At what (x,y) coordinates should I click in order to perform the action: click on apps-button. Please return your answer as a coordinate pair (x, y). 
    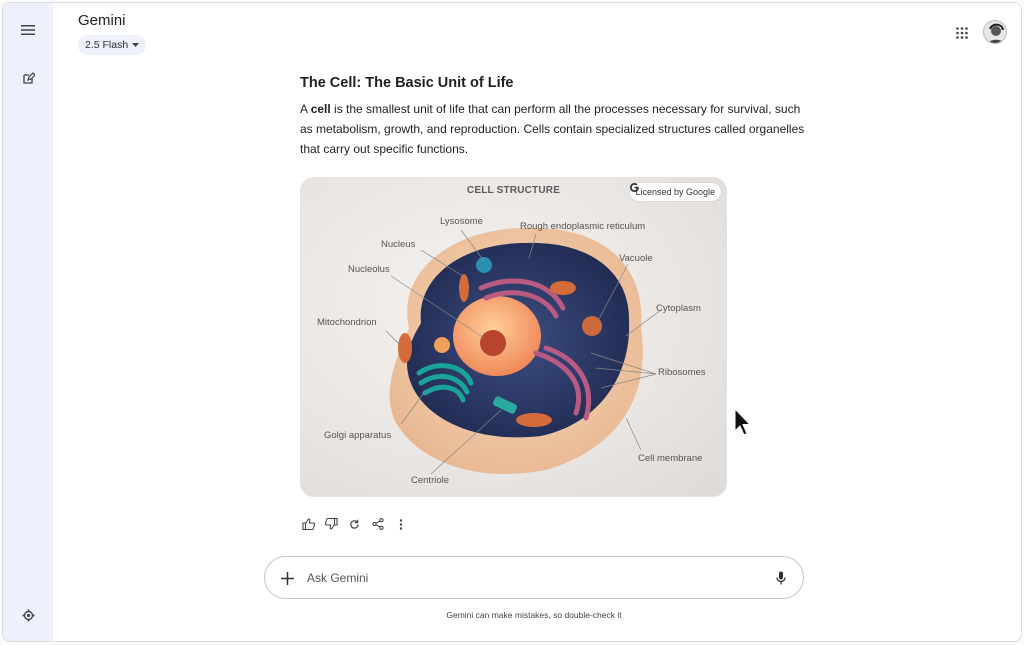
    Looking at the image, I should click on (962, 33).